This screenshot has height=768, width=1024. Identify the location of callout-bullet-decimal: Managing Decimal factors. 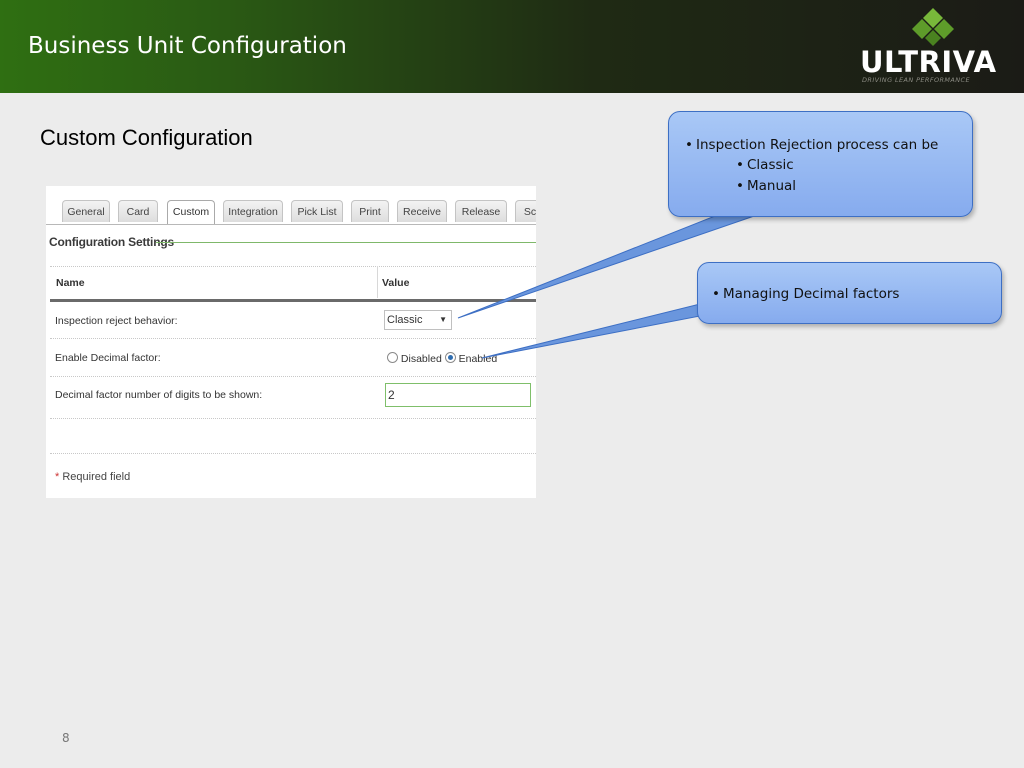
(805, 294).